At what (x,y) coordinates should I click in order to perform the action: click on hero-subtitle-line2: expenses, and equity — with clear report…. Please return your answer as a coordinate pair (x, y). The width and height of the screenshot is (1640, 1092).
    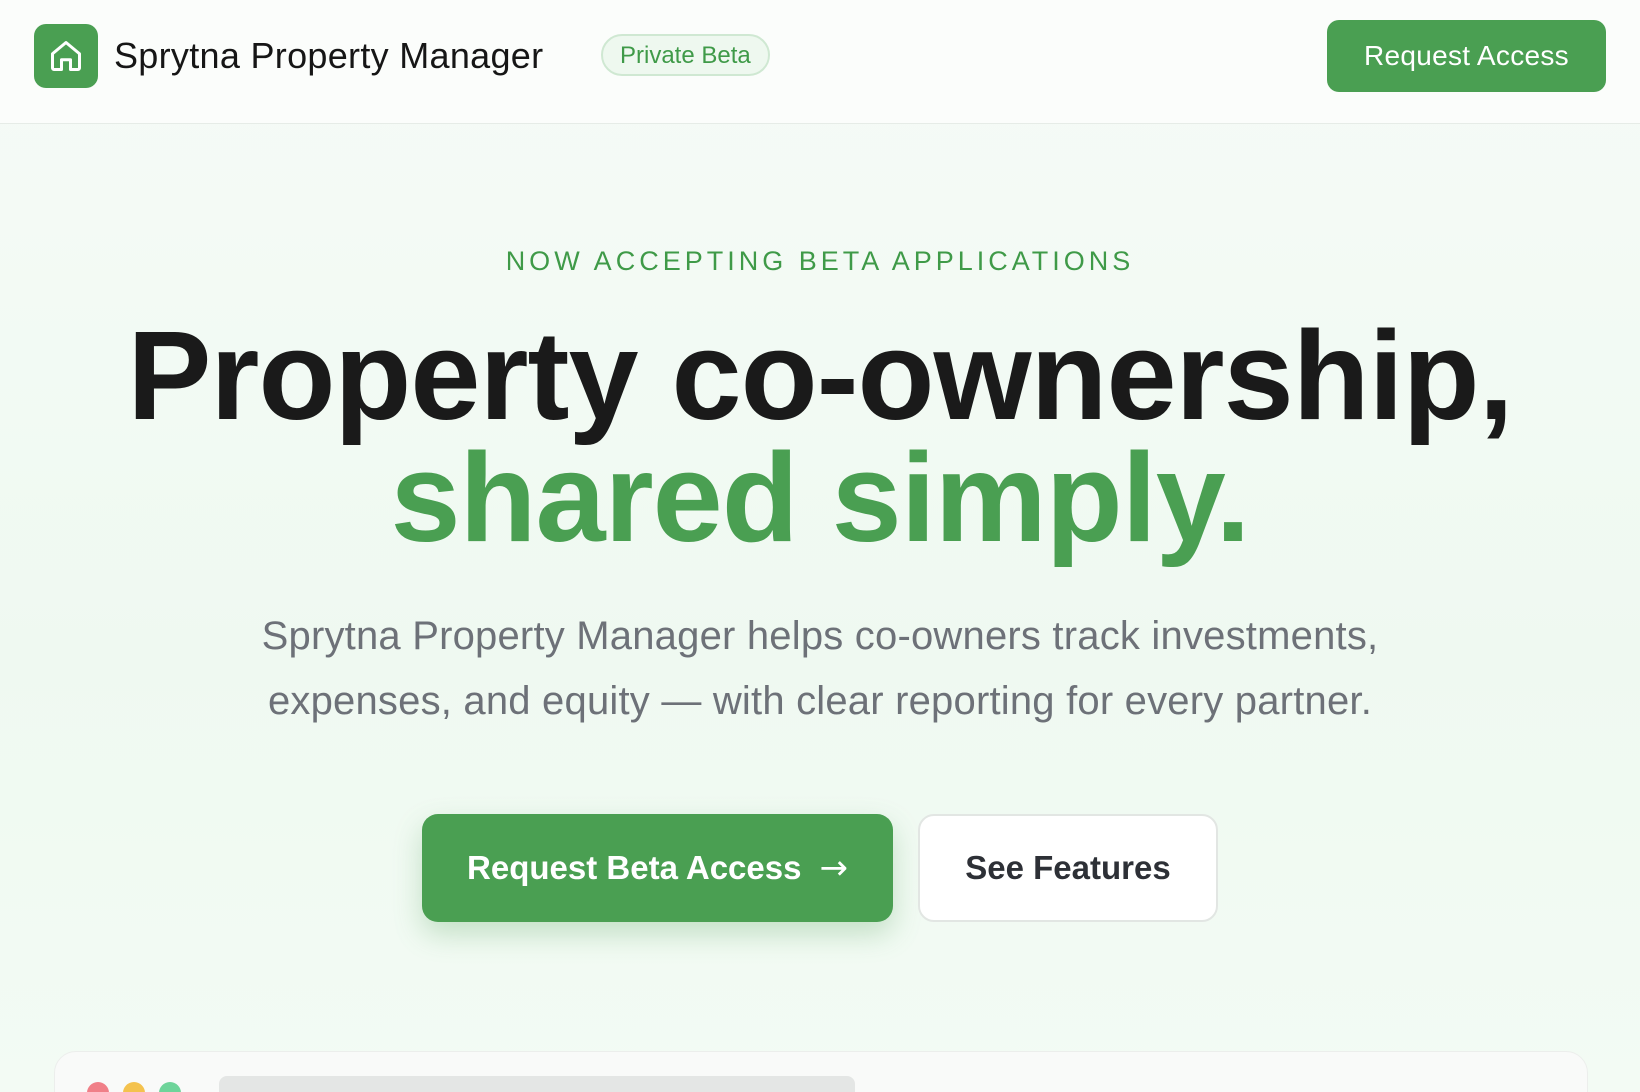
    Looking at the image, I should click on (820, 701).